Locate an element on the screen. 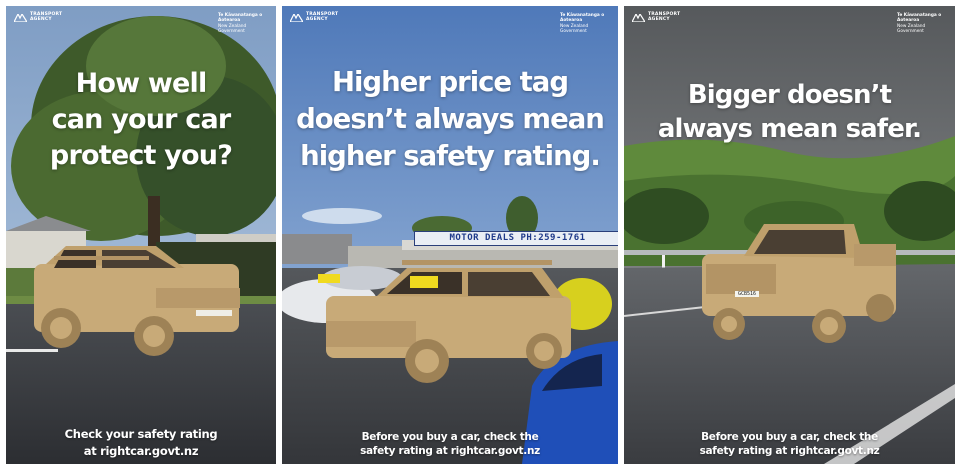 The image size is (960, 468). footer-line: Check your safety rating is located at coordinates (141, 434).